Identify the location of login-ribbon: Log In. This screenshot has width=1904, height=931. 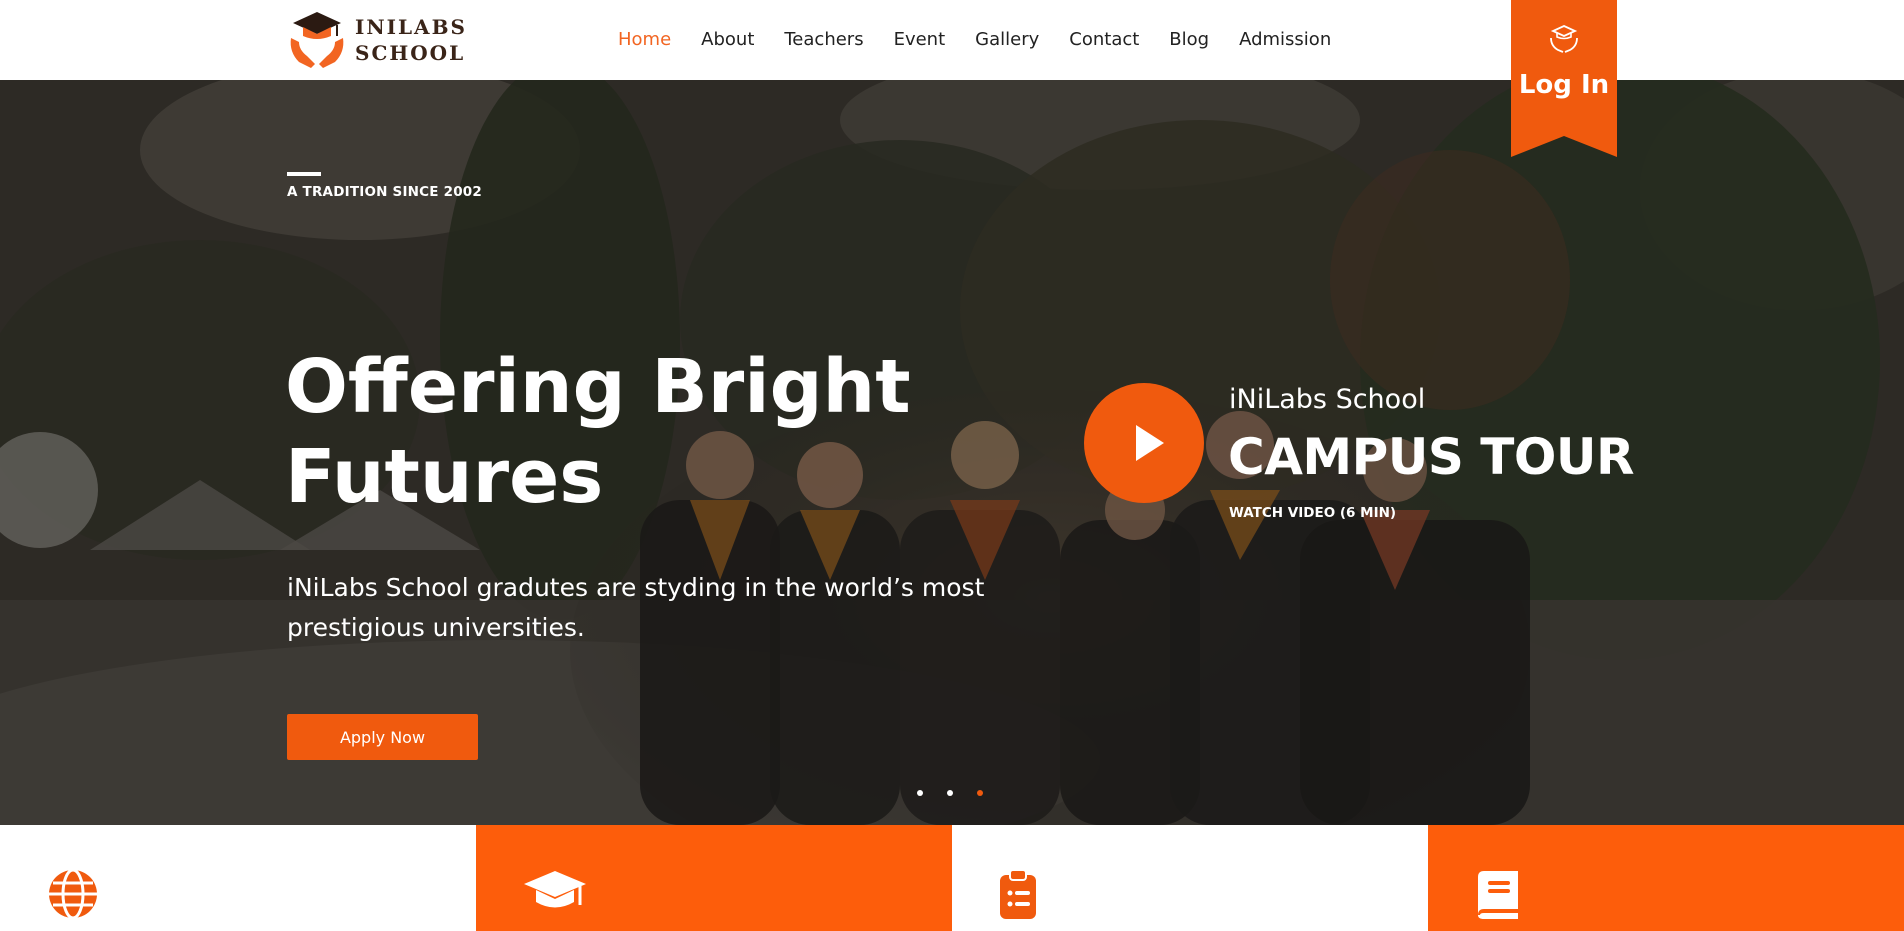
(1564, 78).